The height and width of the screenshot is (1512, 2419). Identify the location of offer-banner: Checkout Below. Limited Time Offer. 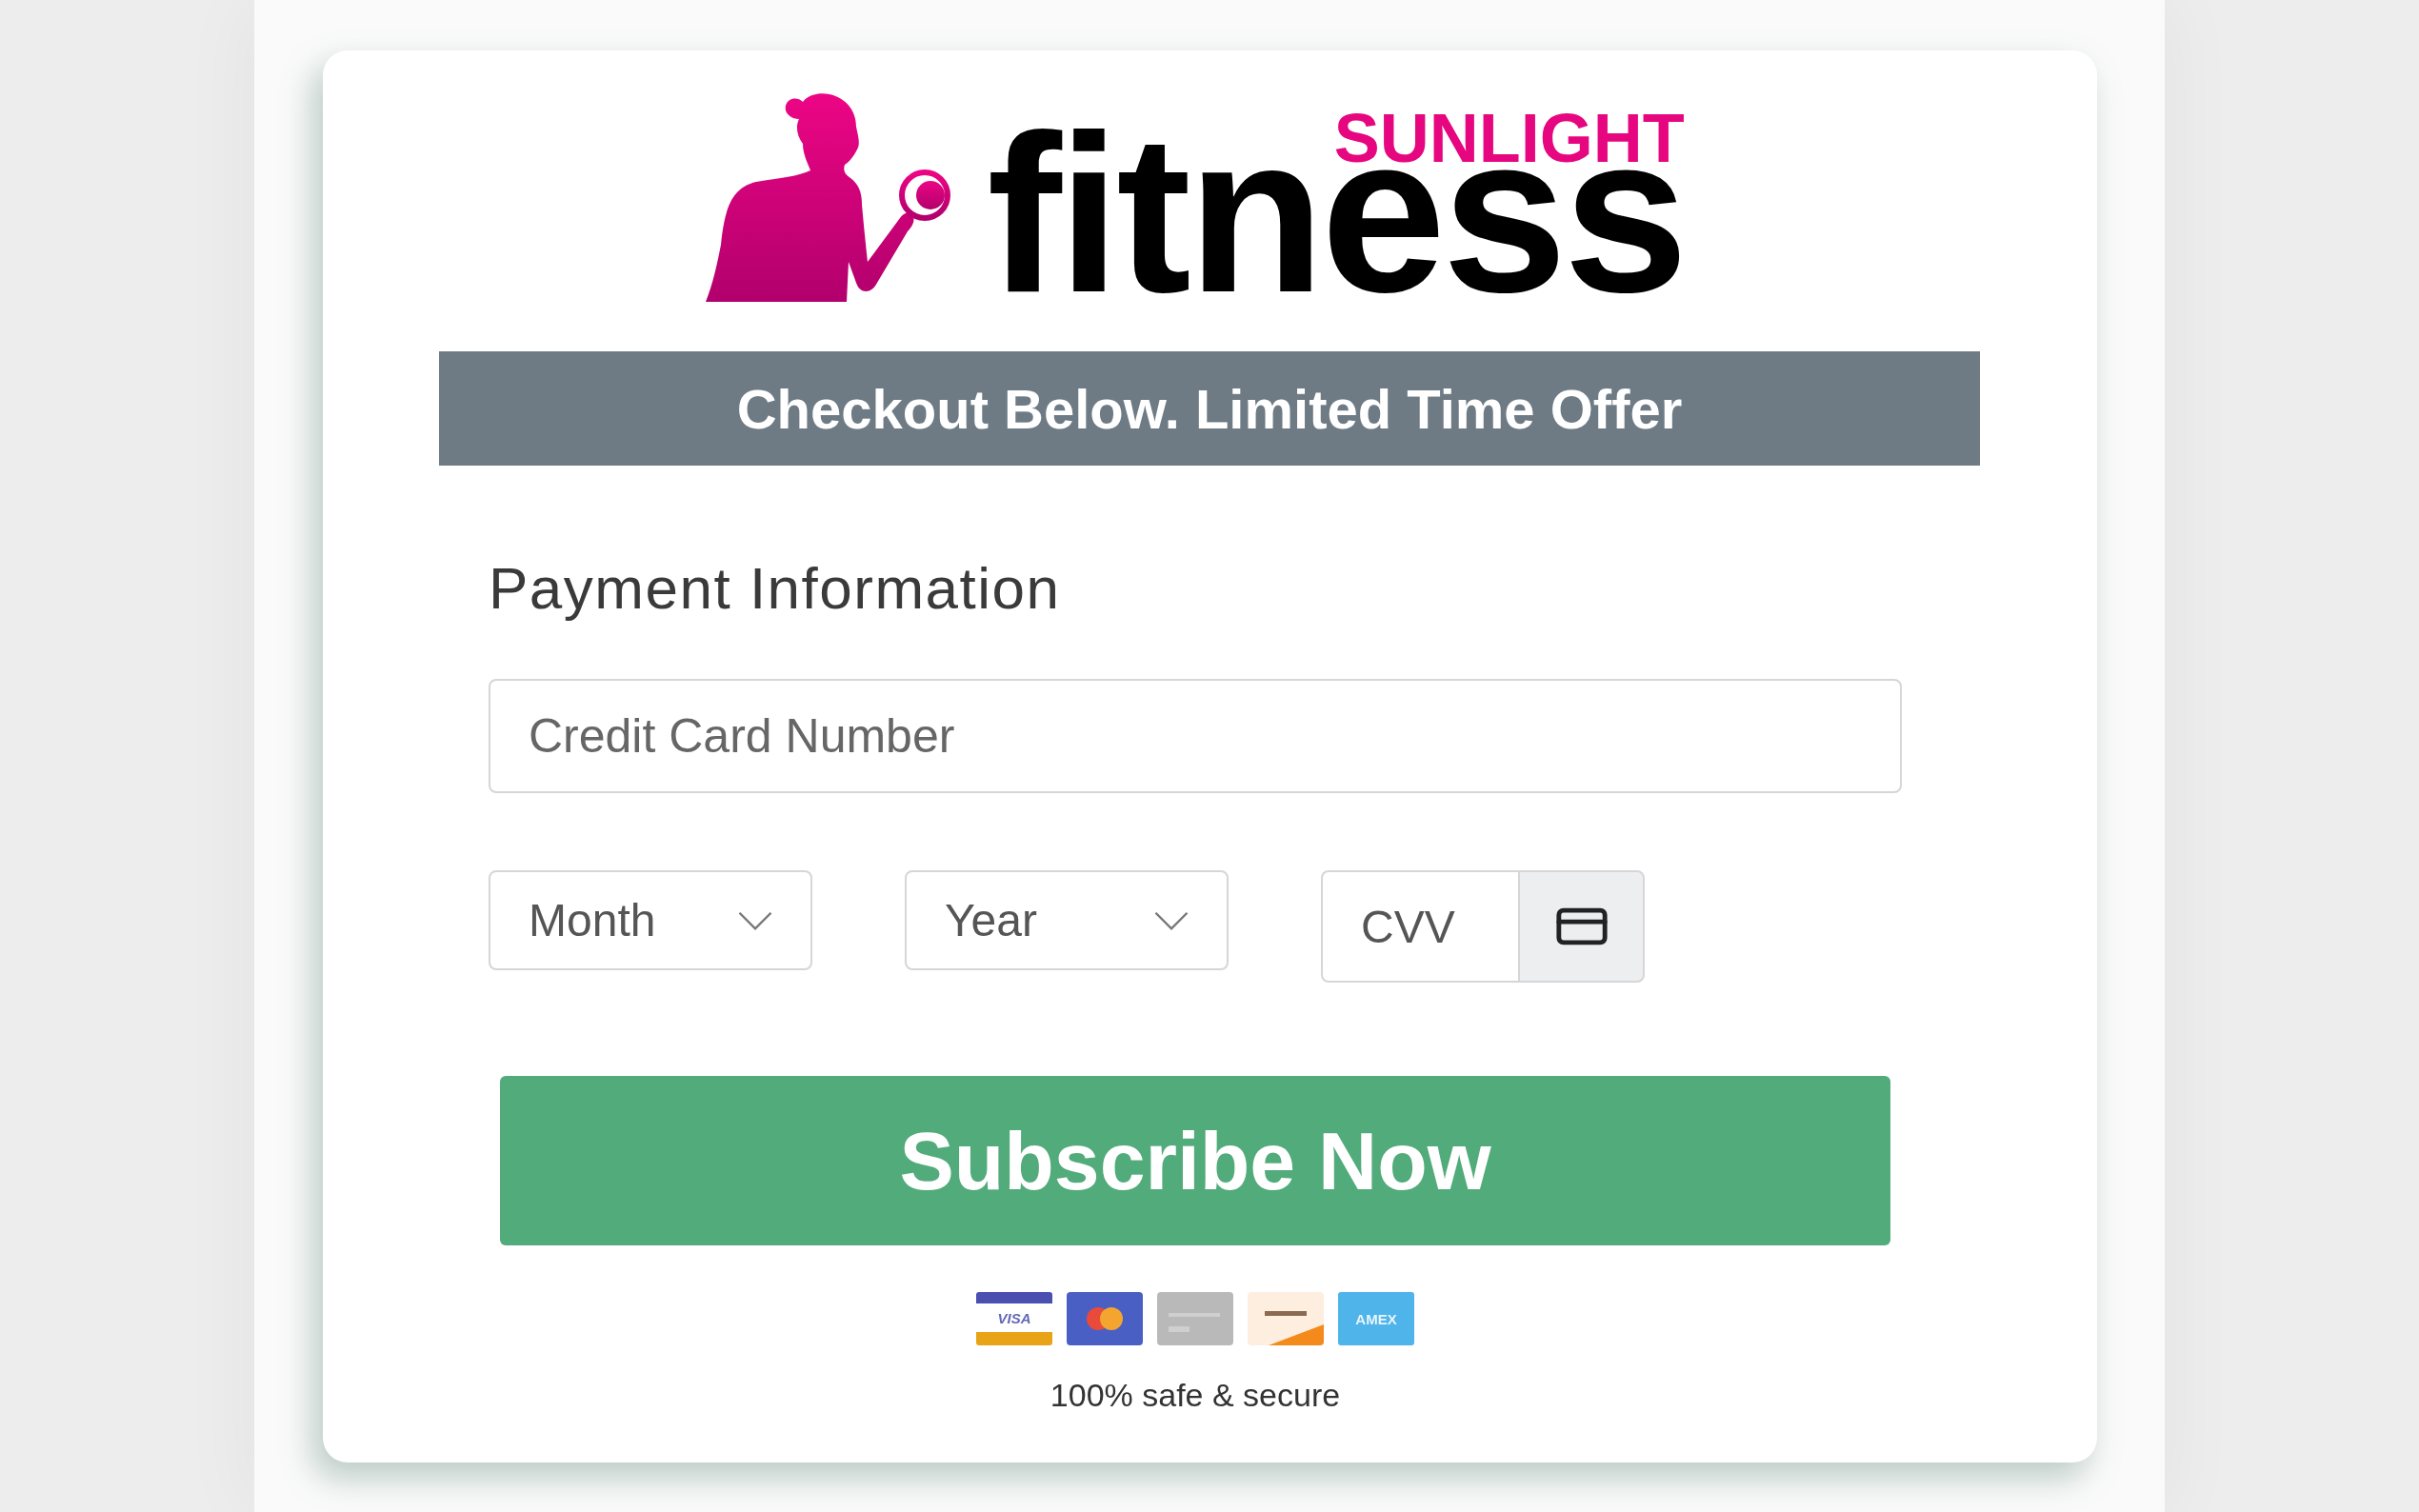
(1209, 408).